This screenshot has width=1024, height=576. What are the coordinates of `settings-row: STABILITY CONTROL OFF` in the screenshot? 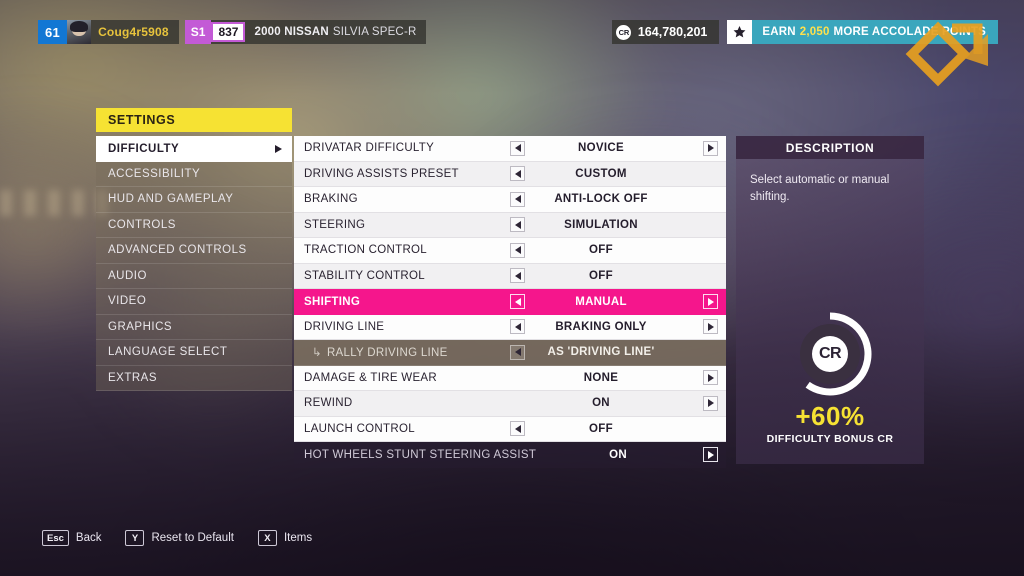 It's located at (510, 276).